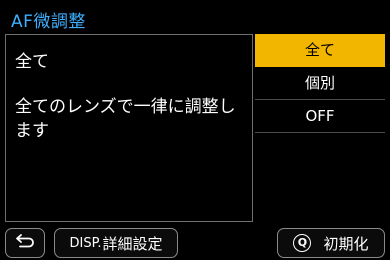  What do you see at coordinates (320, 50) in the screenshot?
I see `option-all: 全て` at bounding box center [320, 50].